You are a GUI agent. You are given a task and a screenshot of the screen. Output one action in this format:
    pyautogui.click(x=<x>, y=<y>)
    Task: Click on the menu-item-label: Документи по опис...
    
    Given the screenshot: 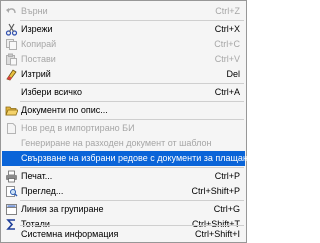 What is the action you would take?
    pyautogui.click(x=64, y=110)
    